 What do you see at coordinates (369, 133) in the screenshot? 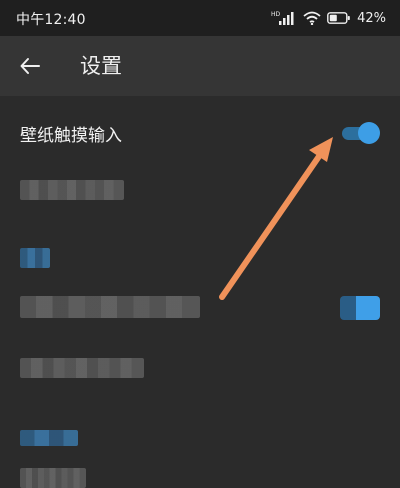
I see `toggle-thumb` at bounding box center [369, 133].